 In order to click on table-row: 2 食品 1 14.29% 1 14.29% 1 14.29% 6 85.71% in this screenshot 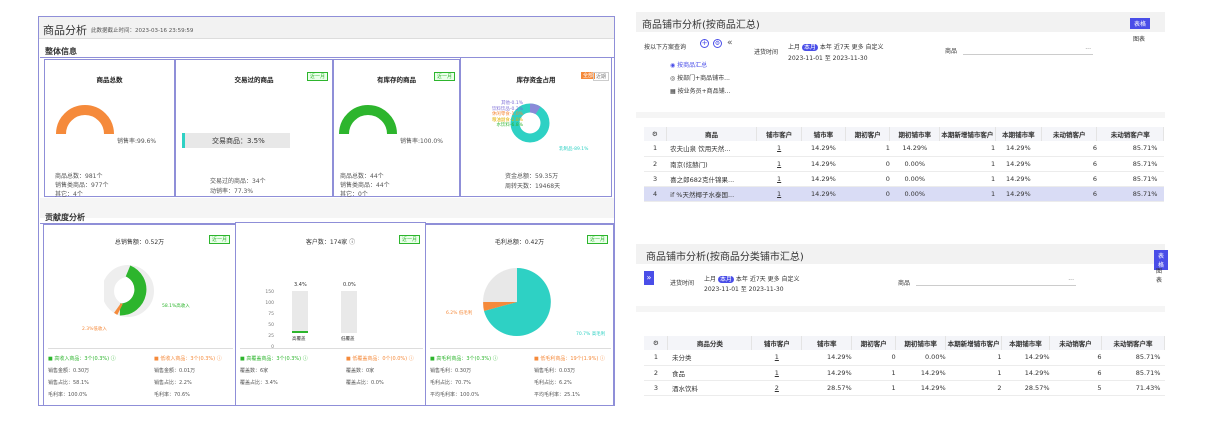, I will do `click(904, 373)`.